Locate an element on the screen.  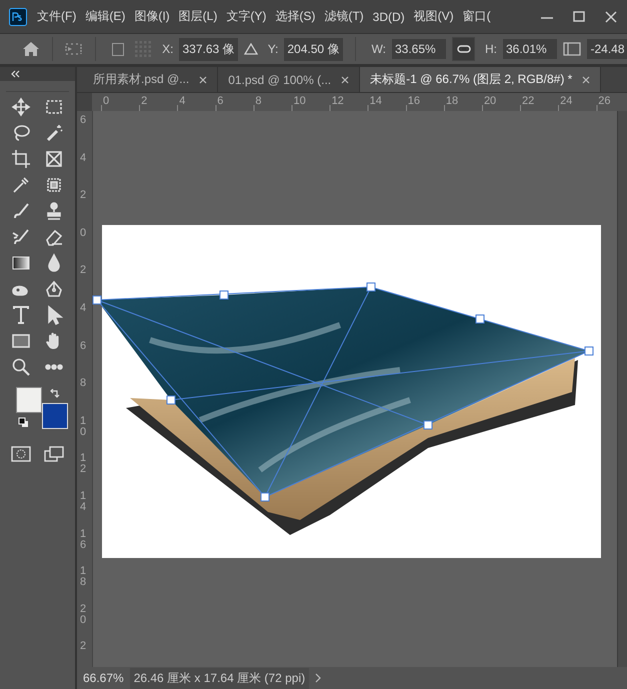
x-position-field: 337.63 像 is located at coordinates (208, 49).